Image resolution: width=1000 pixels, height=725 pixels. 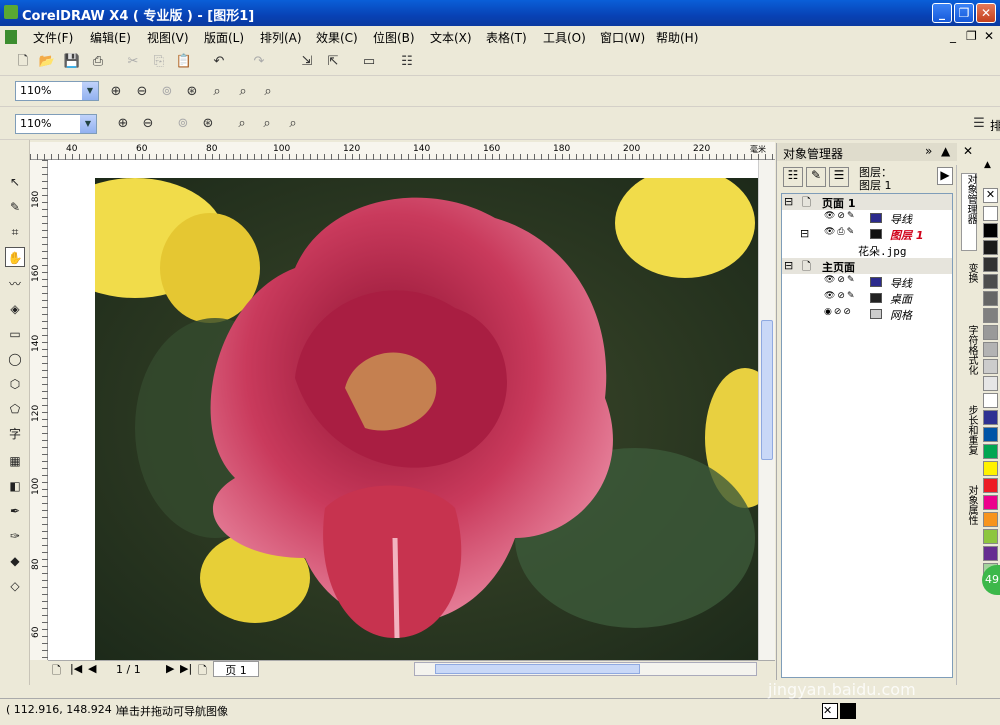 I want to click on outline-tool-icon: ✑, so click(x=15, y=536).